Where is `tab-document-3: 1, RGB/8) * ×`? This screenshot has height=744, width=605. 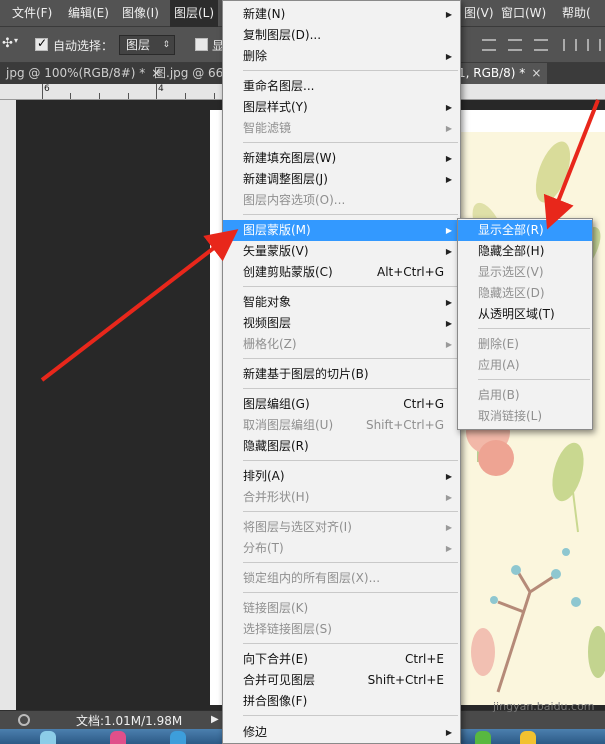 tab-document-3: 1, RGB/8) * × is located at coordinates (500, 73).